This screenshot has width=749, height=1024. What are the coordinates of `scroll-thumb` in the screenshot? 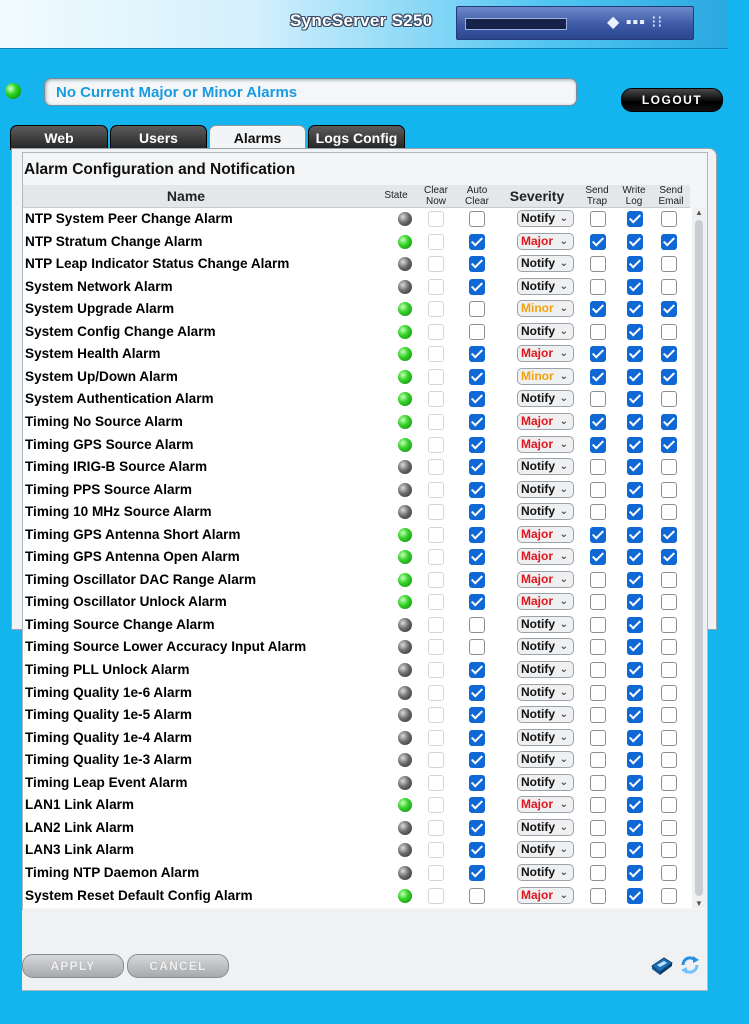 It's located at (699, 558).